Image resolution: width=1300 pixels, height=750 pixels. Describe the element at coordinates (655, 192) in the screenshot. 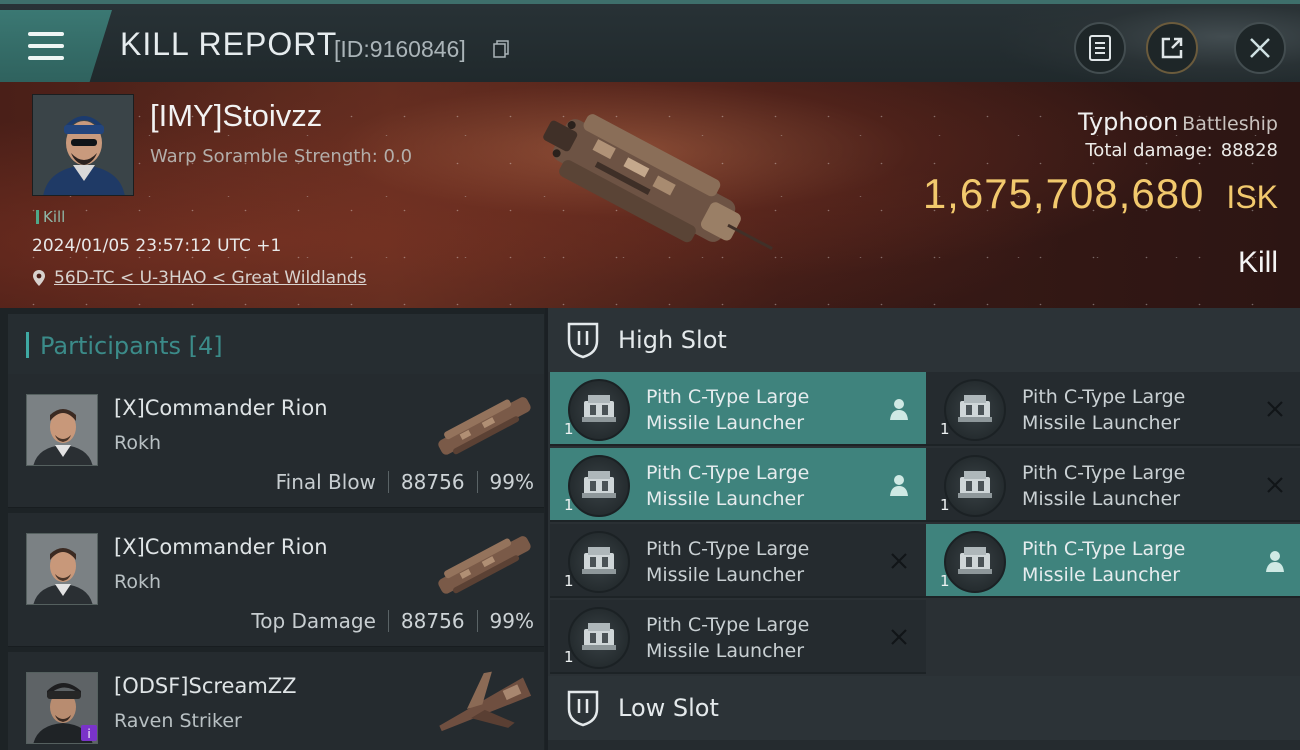

I see `victim-ship-image` at that location.